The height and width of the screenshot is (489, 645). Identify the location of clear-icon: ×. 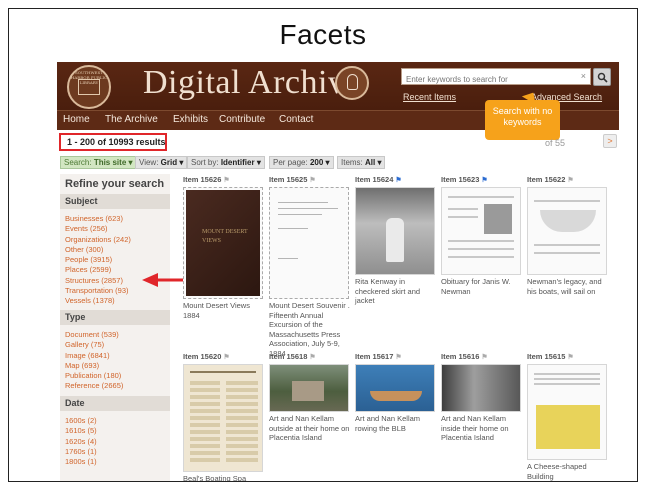
(583, 76).